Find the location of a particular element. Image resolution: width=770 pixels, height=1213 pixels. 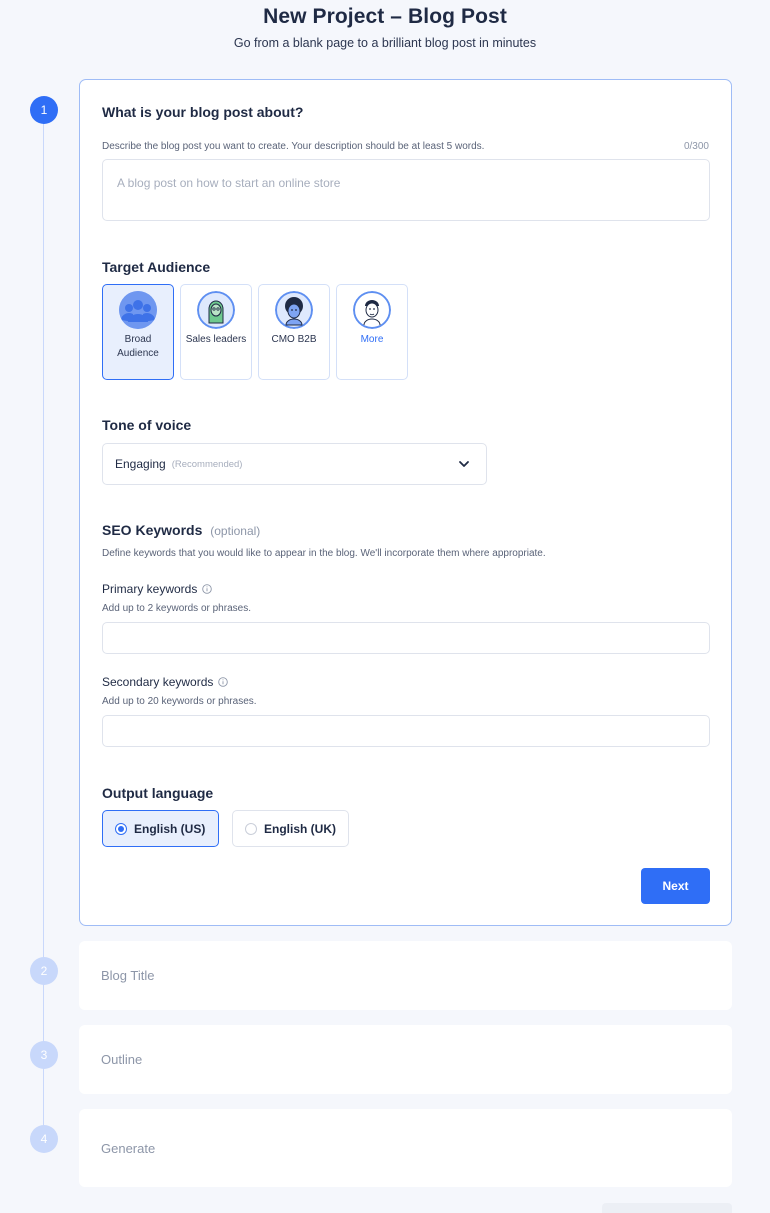

seo-optional: (optional) is located at coordinates (235, 531).